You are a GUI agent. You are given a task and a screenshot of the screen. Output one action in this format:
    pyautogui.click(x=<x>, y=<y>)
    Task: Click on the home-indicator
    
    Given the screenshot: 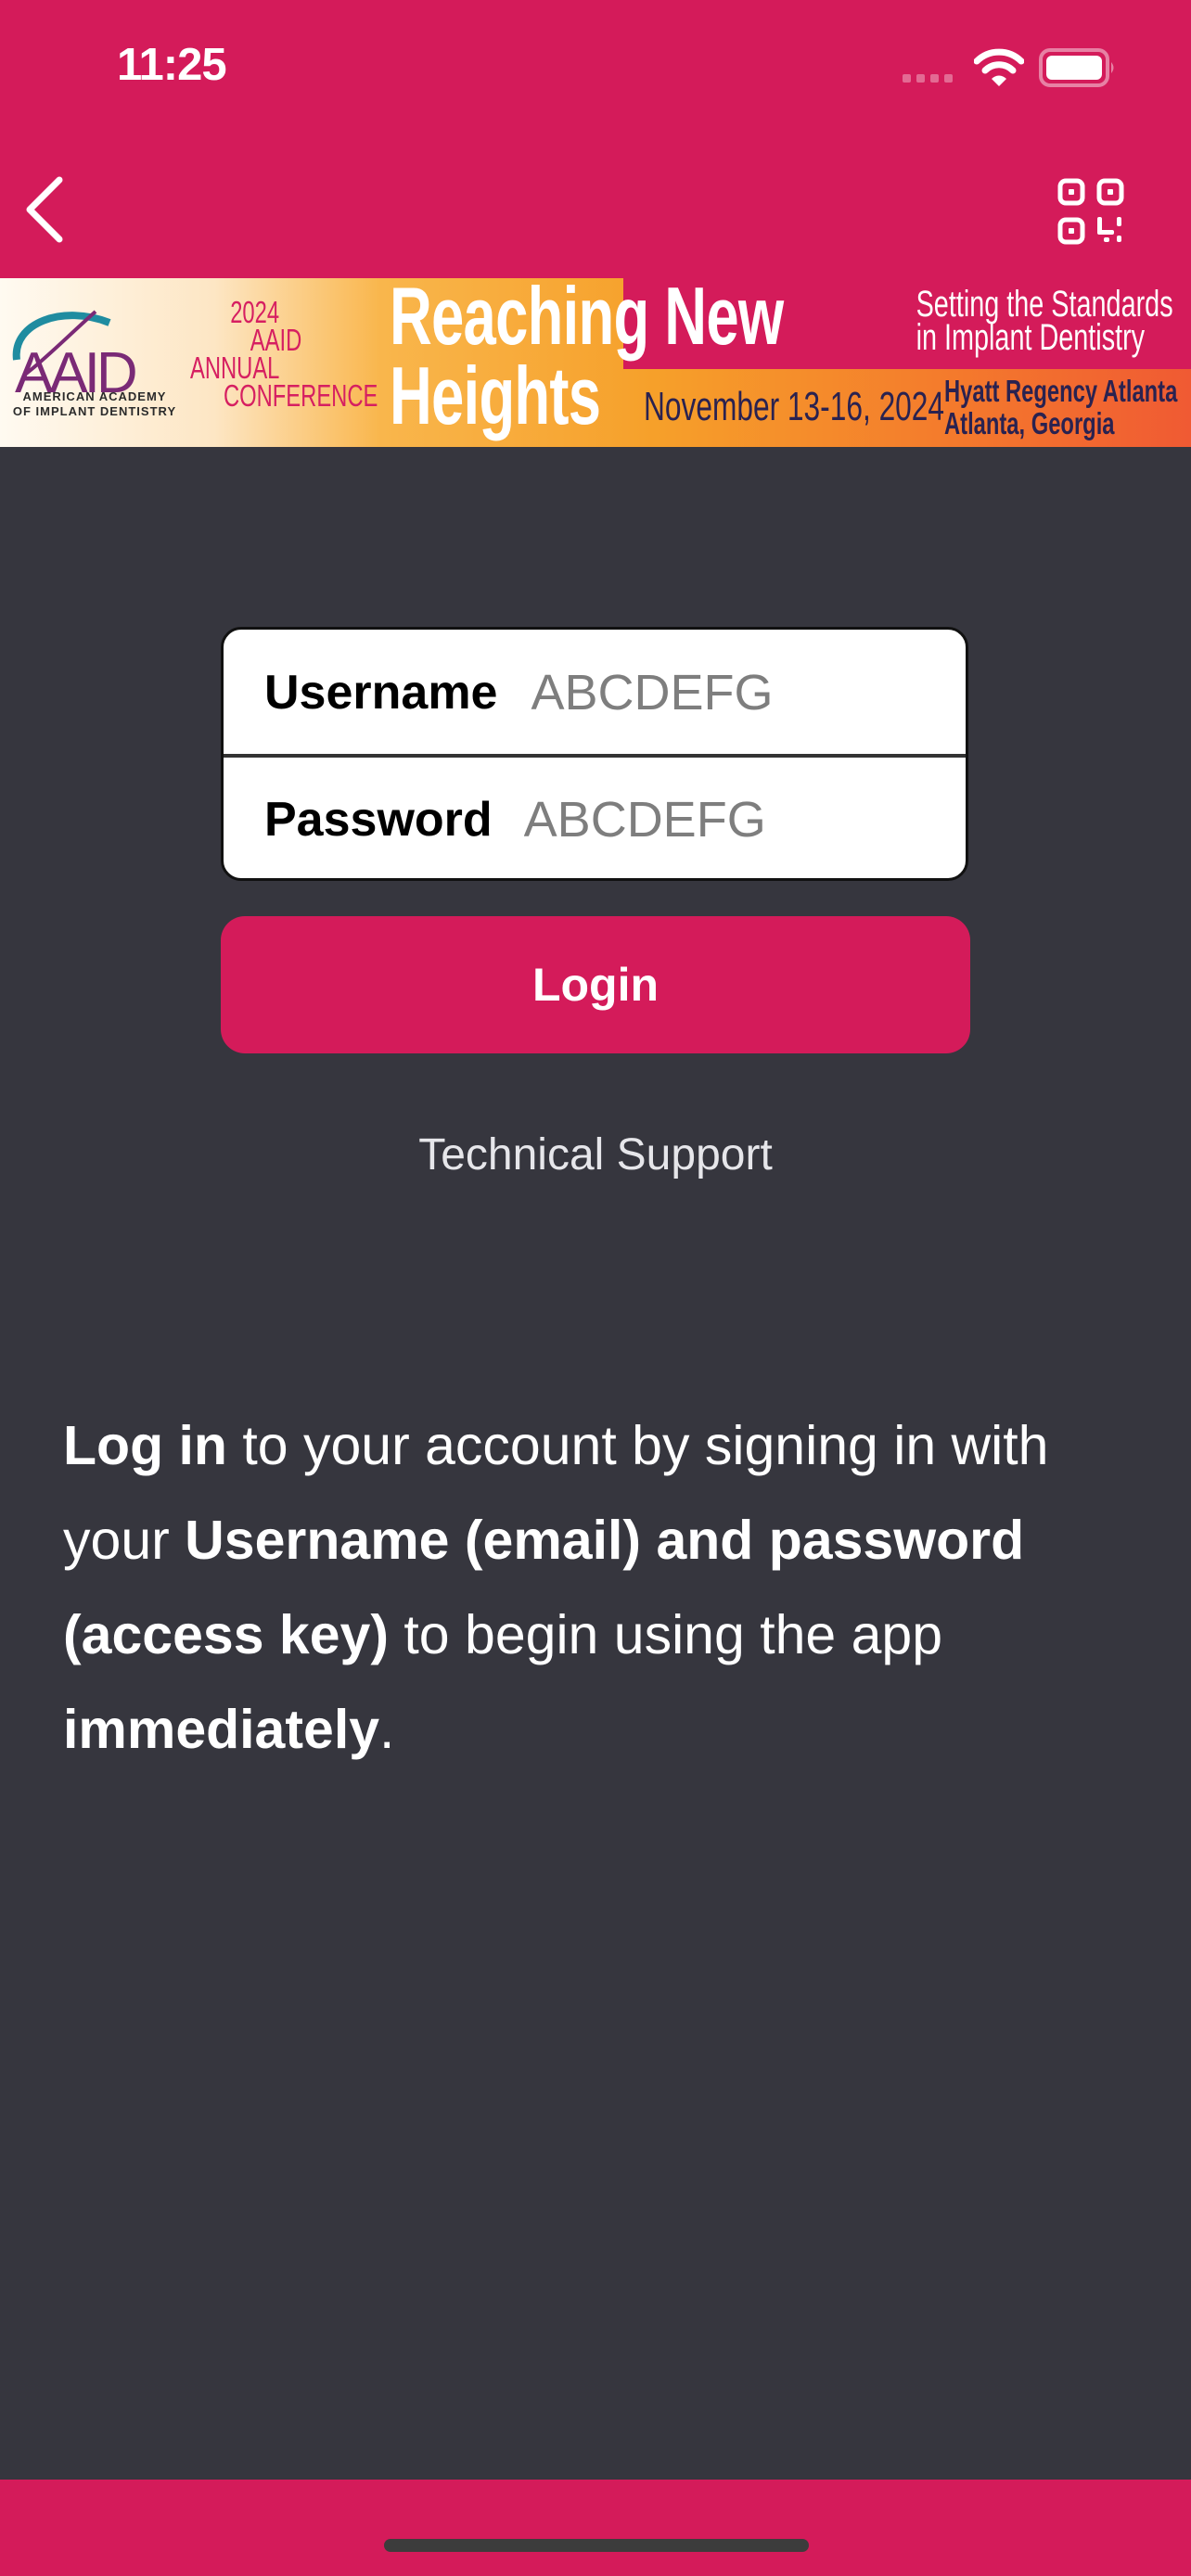 What is the action you would take?
    pyautogui.click(x=597, y=2545)
    